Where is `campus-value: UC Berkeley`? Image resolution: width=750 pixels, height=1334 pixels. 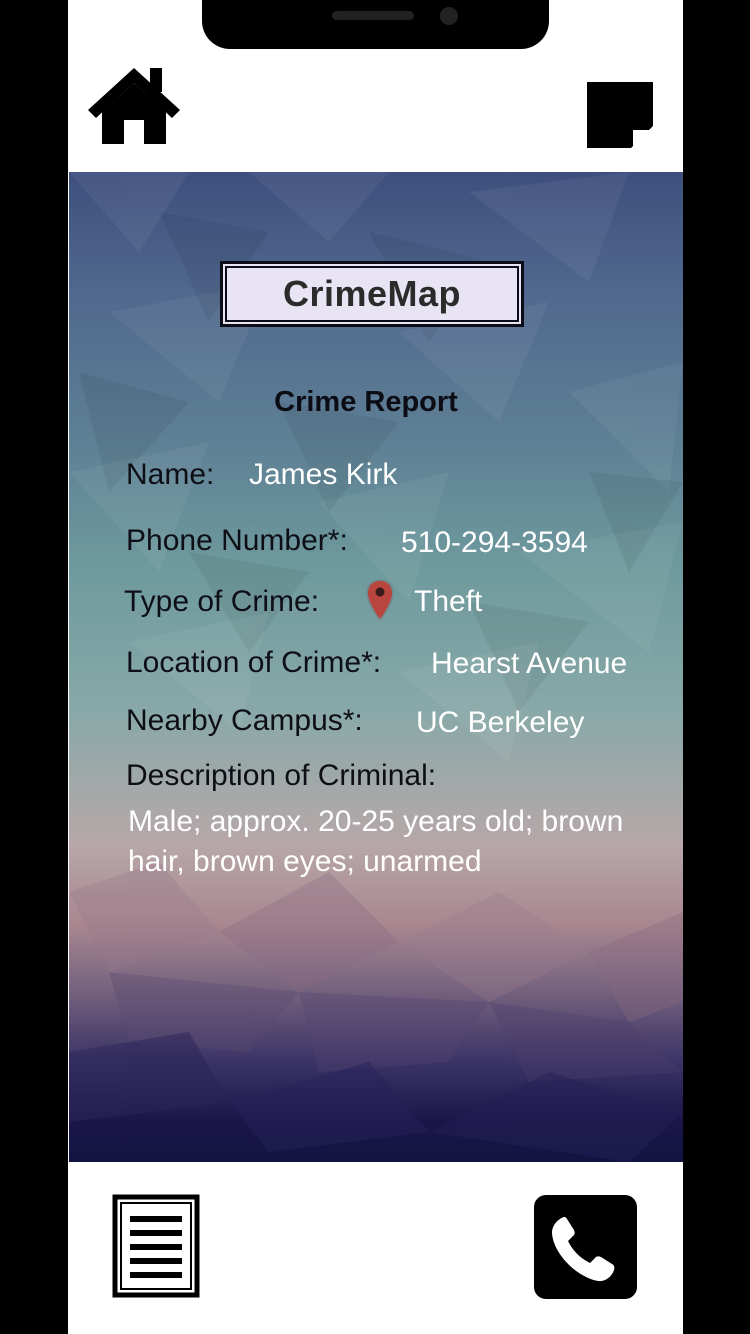
campus-value: UC Berkeley is located at coordinates (500, 722).